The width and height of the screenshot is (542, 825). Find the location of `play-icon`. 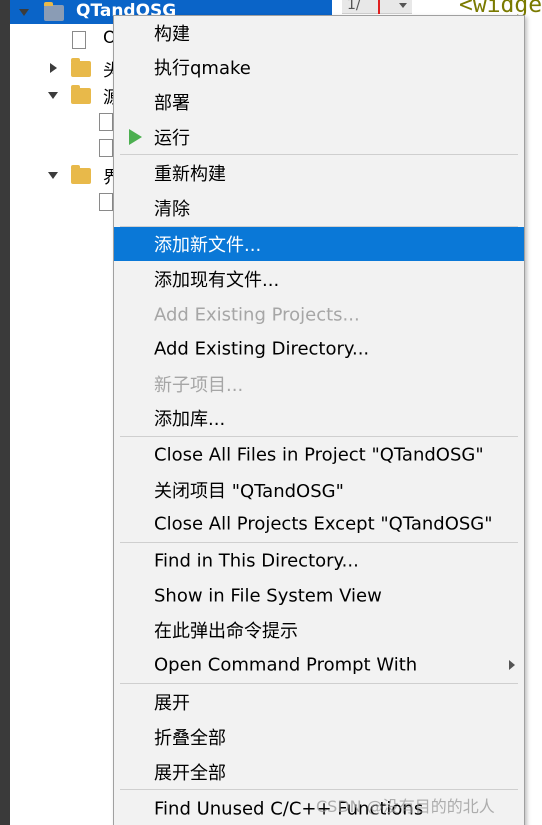

play-icon is located at coordinates (135, 137).